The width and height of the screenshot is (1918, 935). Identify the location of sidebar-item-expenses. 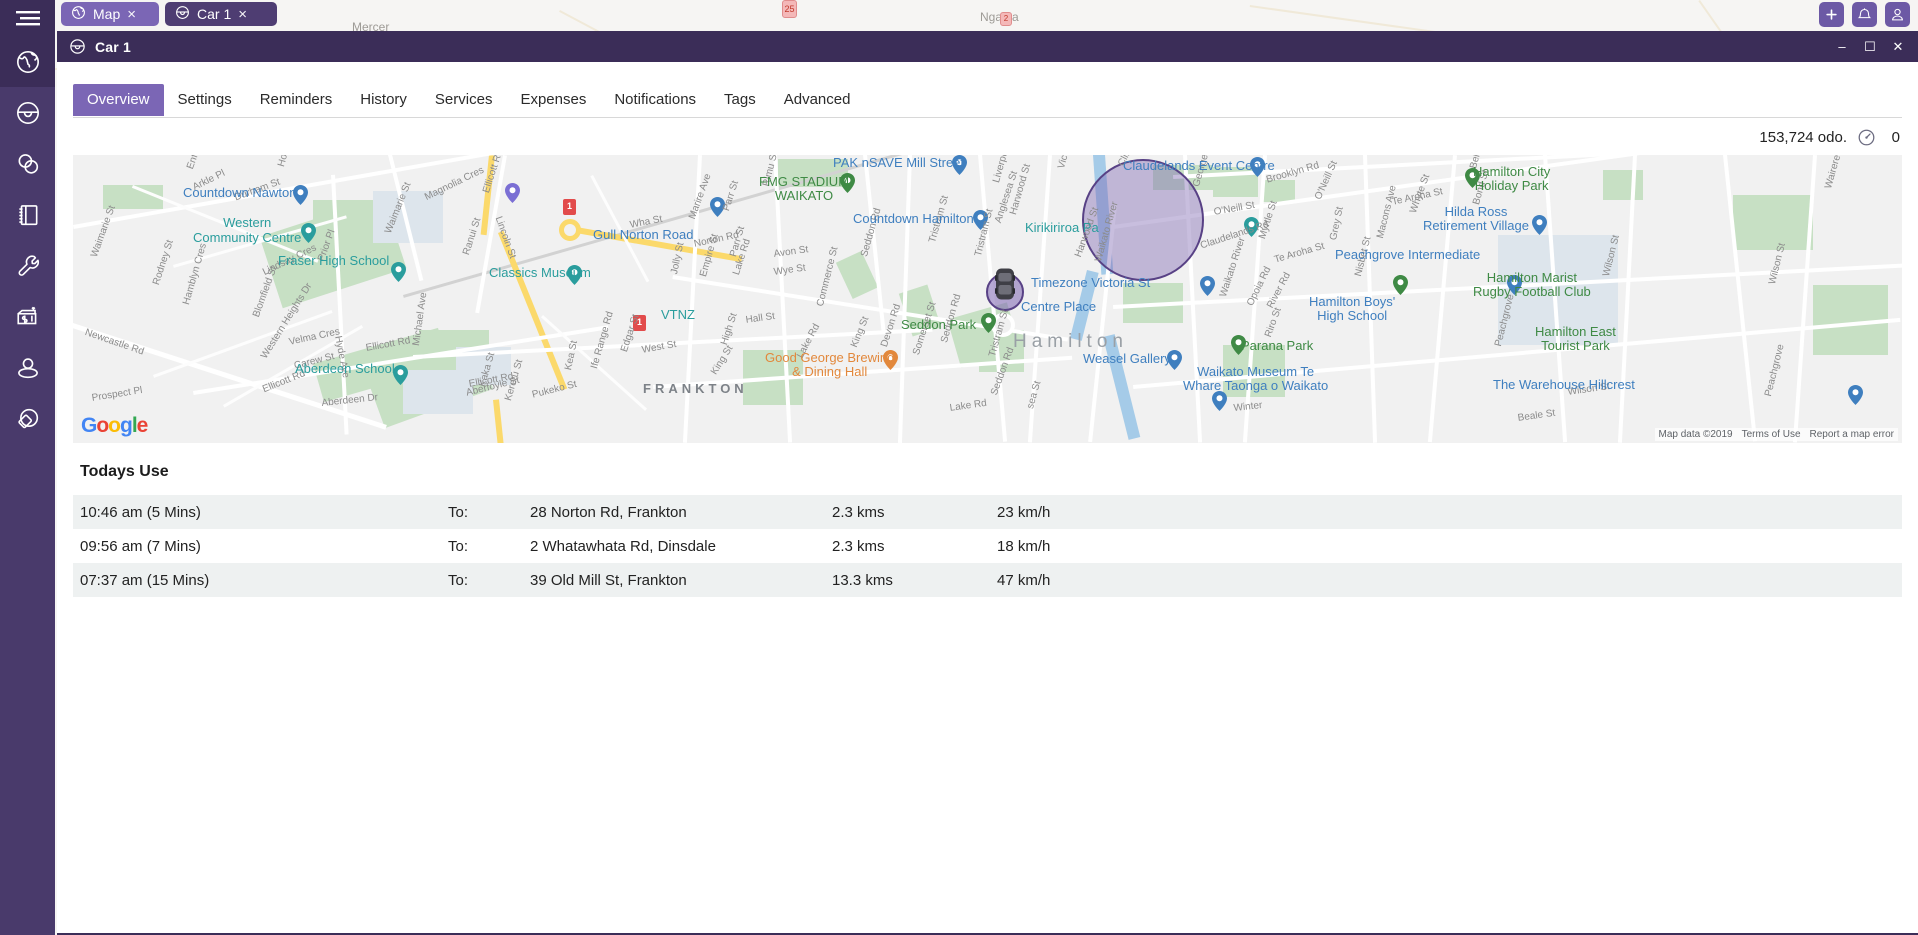
(27, 316).